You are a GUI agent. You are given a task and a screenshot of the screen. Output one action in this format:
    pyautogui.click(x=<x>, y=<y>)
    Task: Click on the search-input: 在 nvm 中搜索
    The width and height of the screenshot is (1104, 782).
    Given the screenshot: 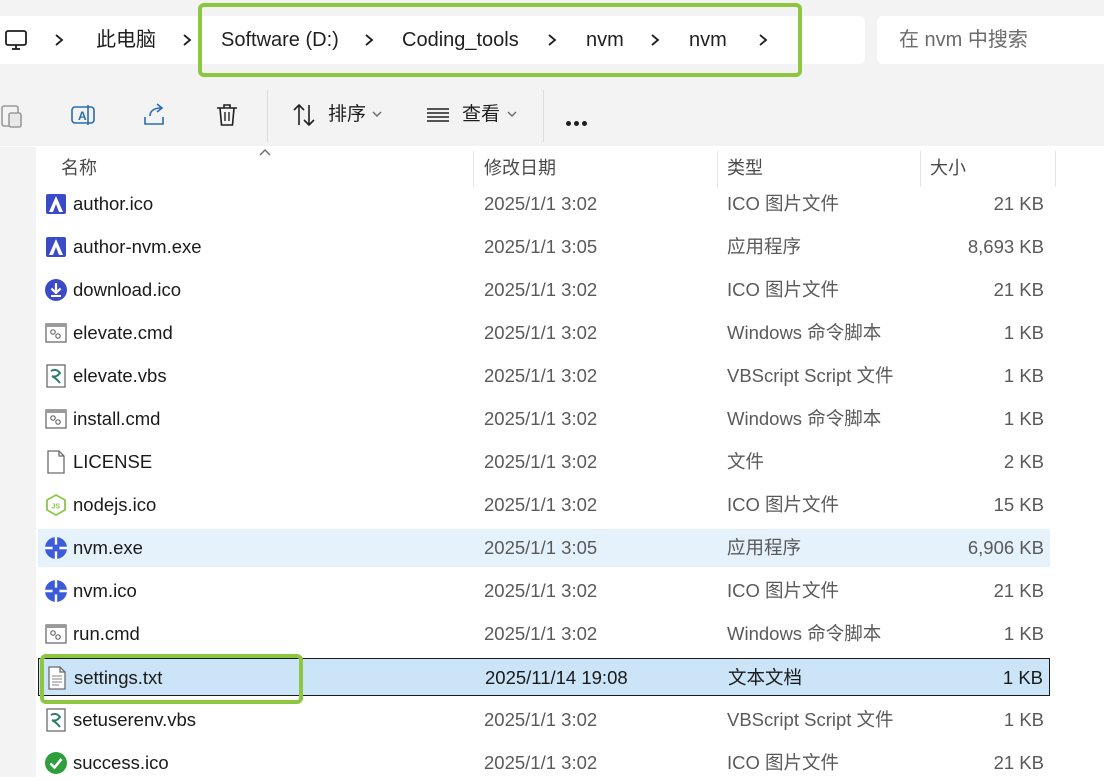 What is the action you would take?
    pyautogui.click(x=963, y=40)
    